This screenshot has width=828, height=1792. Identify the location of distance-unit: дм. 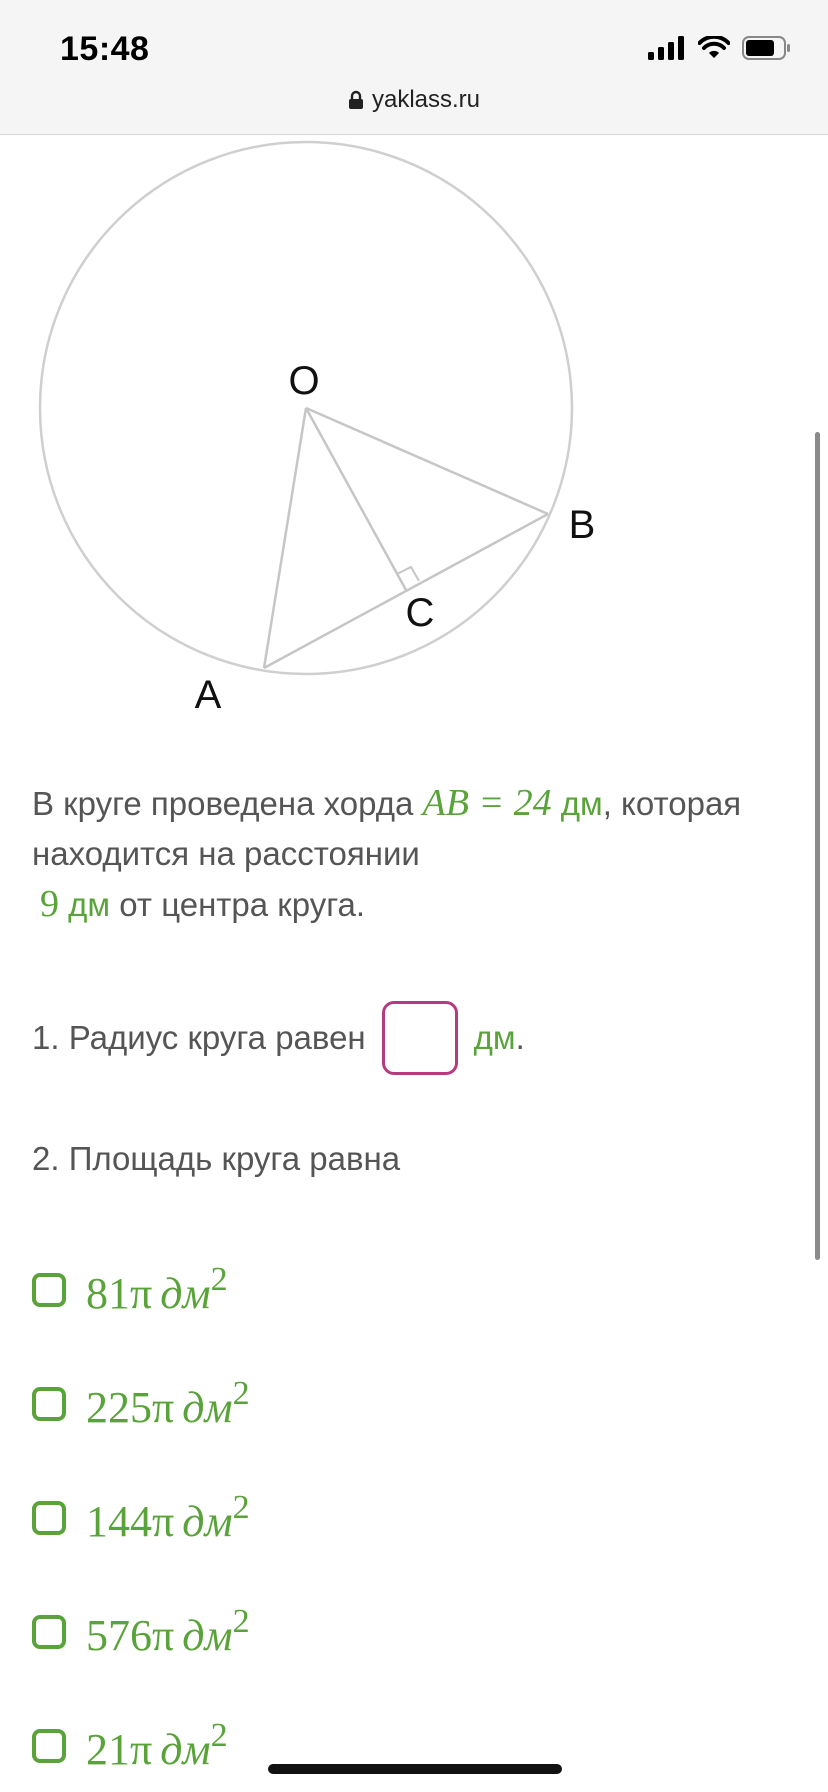
(85, 904).